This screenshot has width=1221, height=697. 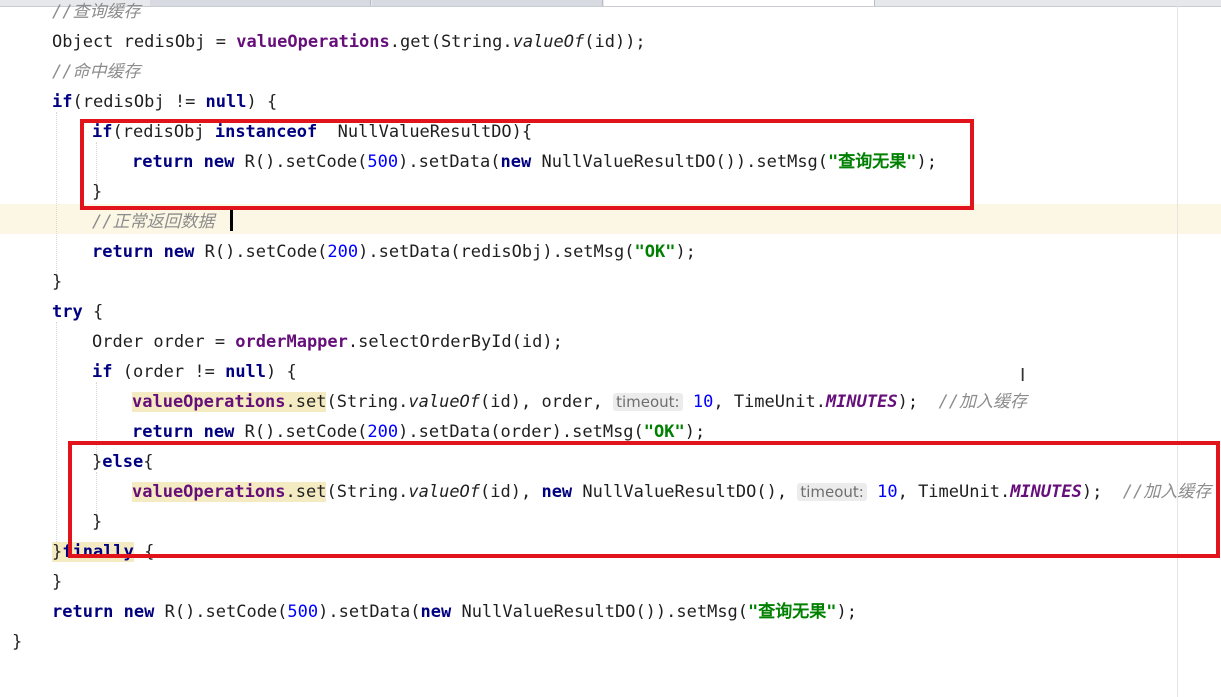 What do you see at coordinates (455, 342) in the screenshot?
I see `code-token: .selectOrderById(id);` at bounding box center [455, 342].